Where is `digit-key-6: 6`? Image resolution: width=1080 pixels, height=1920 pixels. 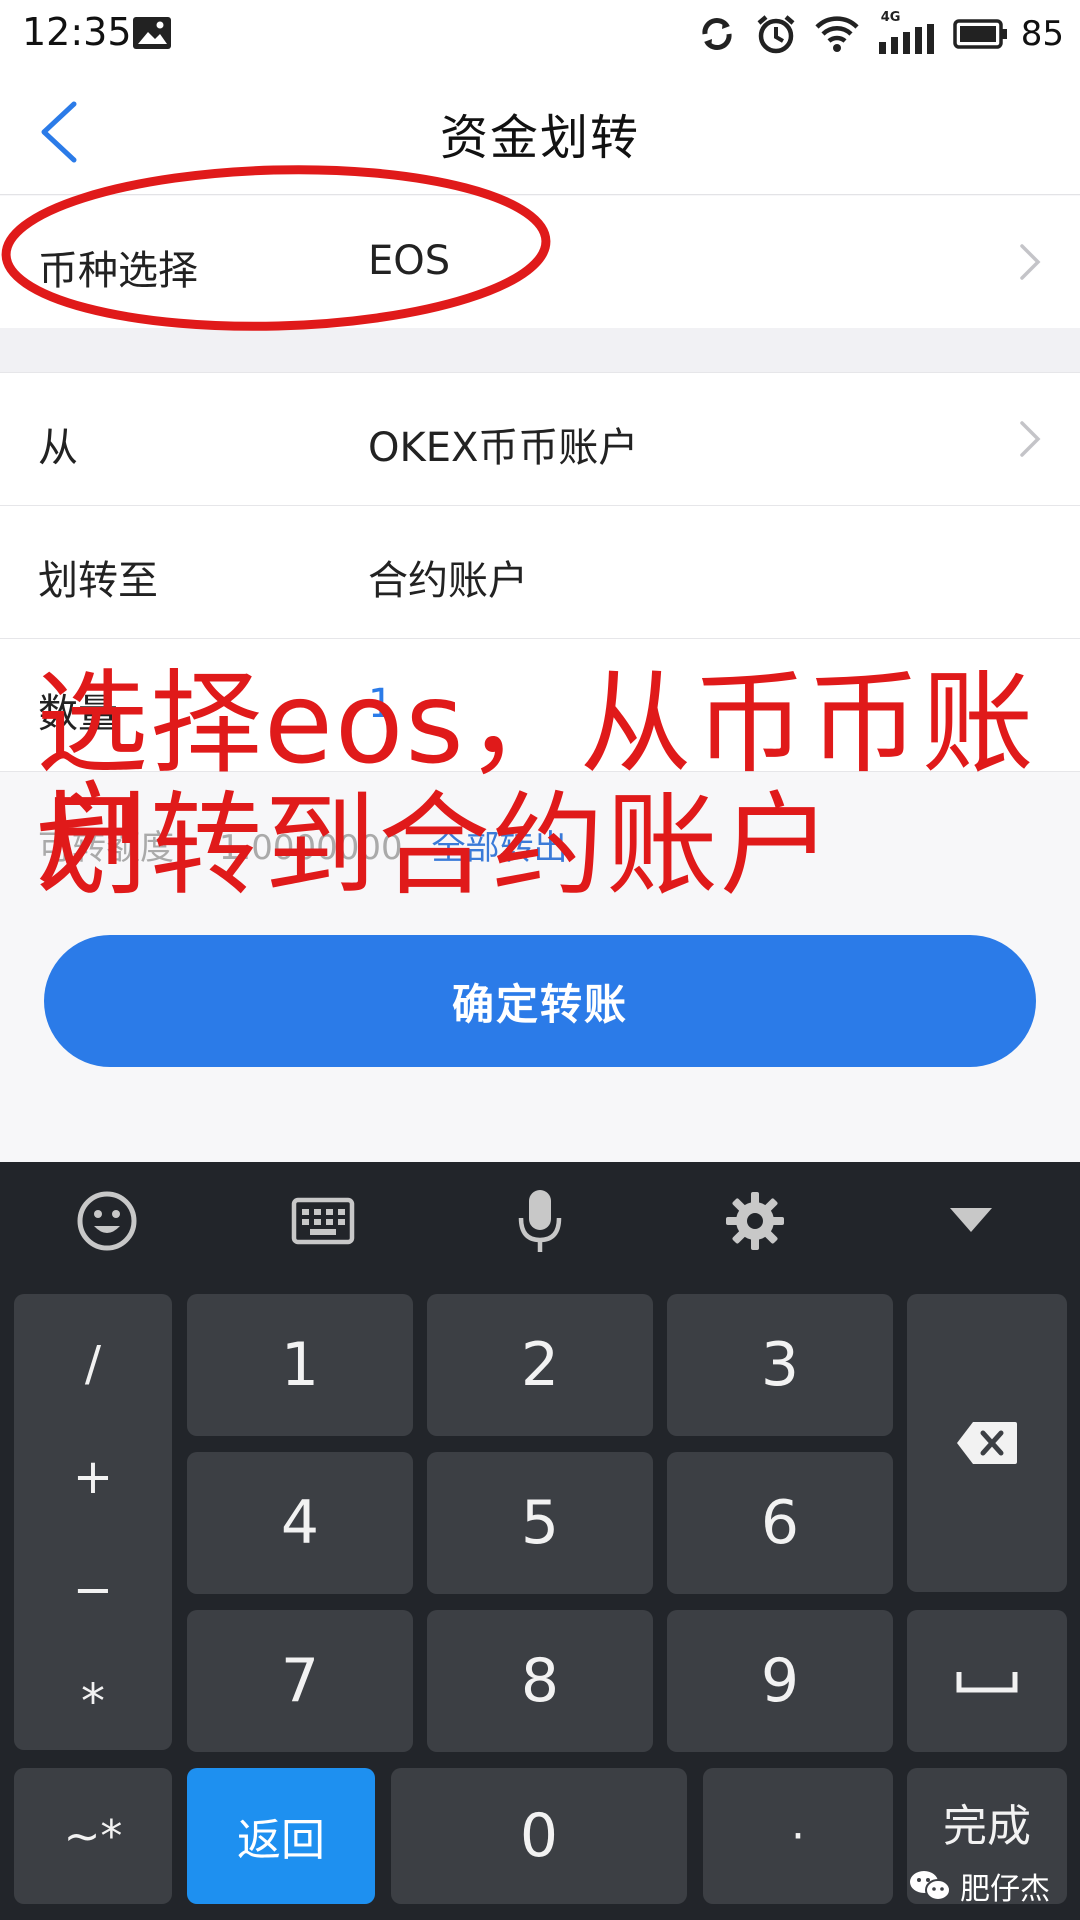
digit-key-6: 6 is located at coordinates (780, 1523).